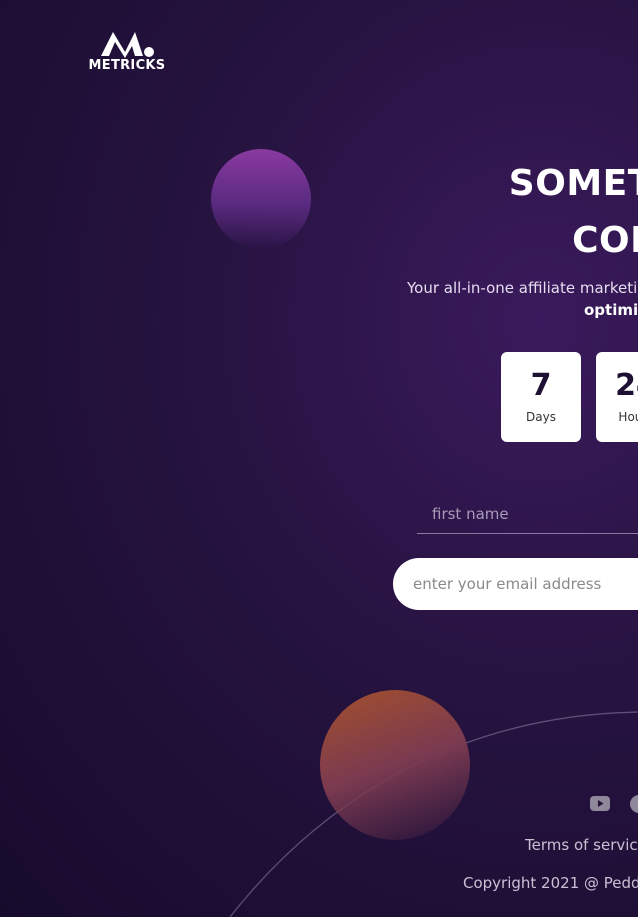 The width and height of the screenshot is (638, 917). What do you see at coordinates (515, 584) in the screenshot?
I see `email-input` at bounding box center [515, 584].